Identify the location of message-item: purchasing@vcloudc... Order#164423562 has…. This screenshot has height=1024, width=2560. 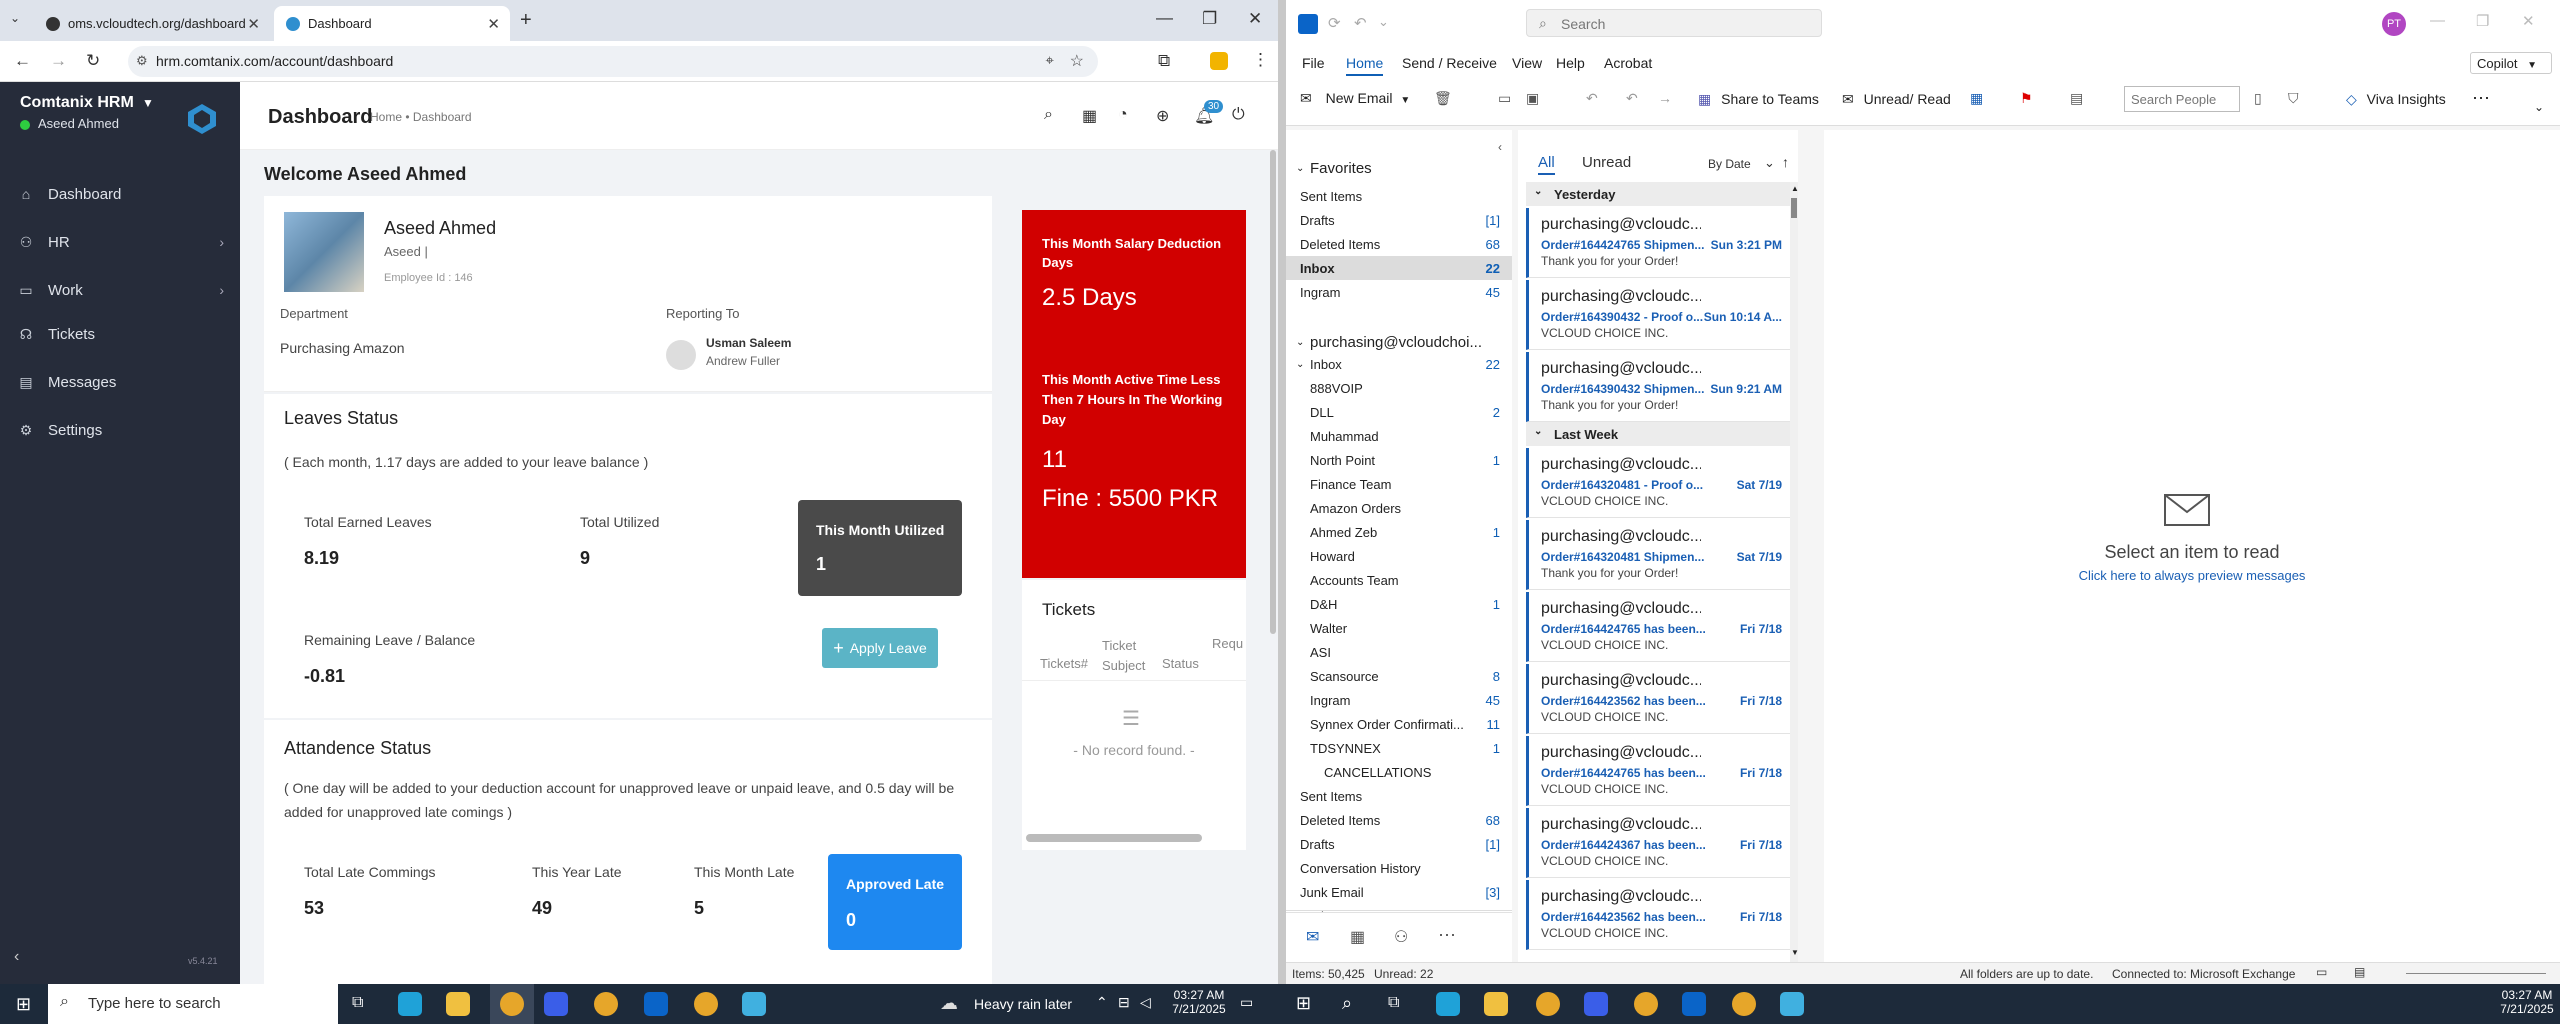
(1658, 699).